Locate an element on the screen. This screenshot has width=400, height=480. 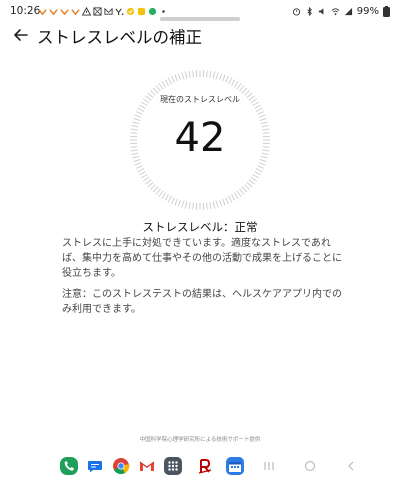
battery-percent: 99% is located at coordinates (367, 11).